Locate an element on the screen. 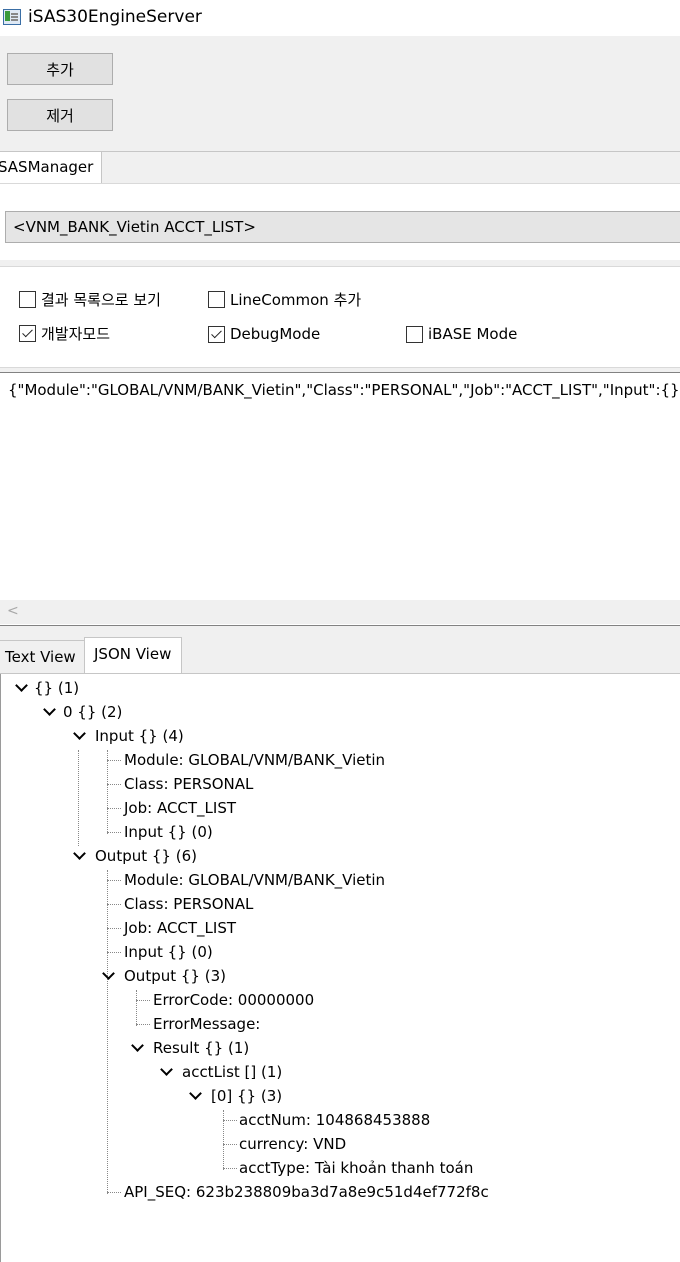 The image size is (680, 1262). window-title: iSAS30EngineServer is located at coordinates (115, 17).